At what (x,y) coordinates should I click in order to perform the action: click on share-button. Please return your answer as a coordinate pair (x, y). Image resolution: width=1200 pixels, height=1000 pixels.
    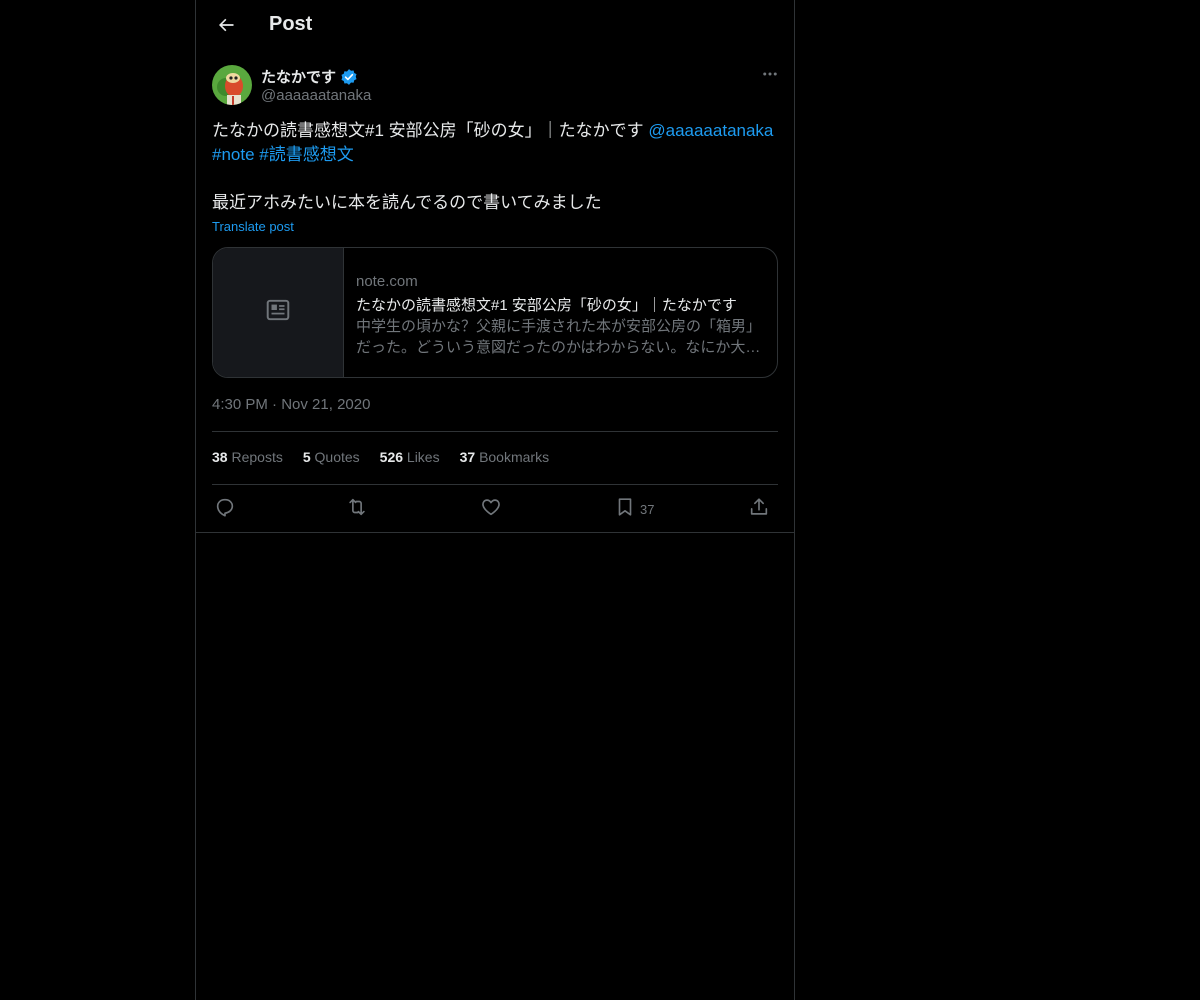
    Looking at the image, I should click on (759, 509).